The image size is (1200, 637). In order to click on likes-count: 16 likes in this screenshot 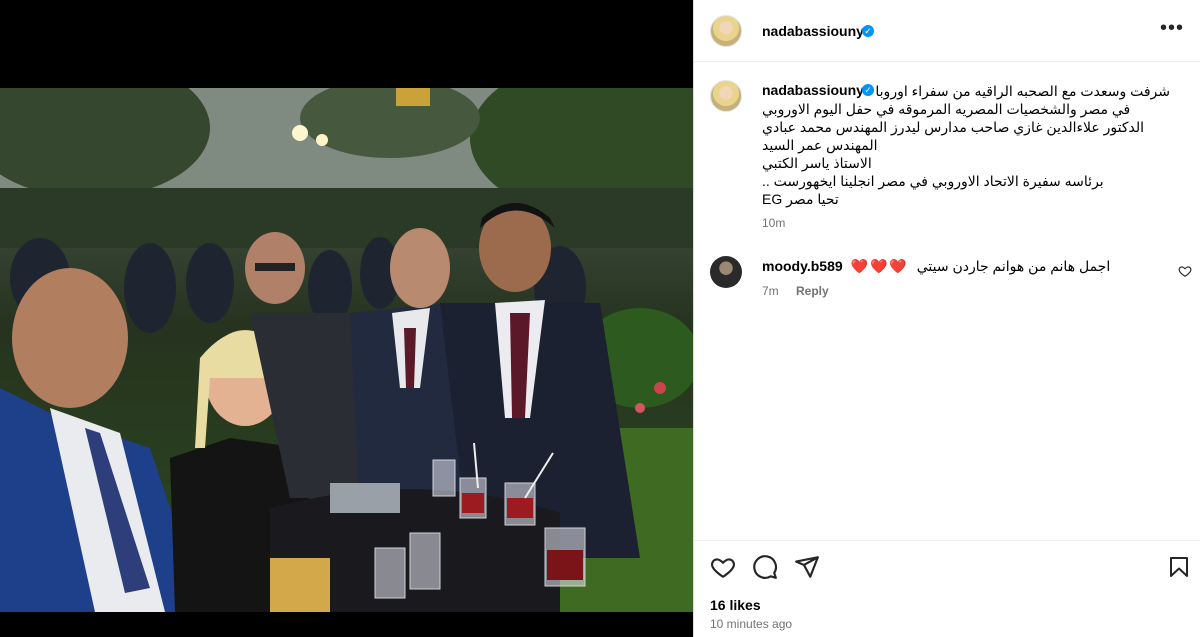, I will do `click(735, 605)`.